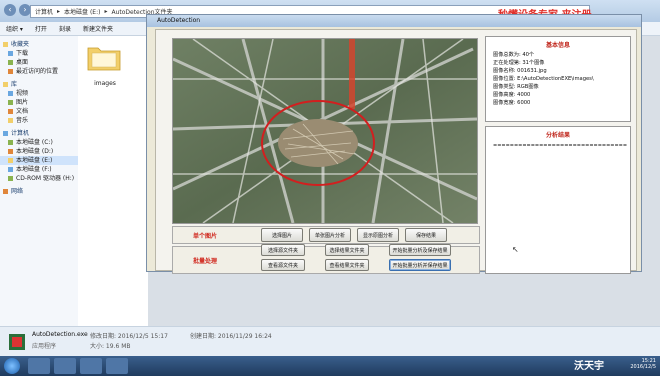 The image size is (660, 376). What do you see at coordinates (283, 250) in the screenshot?
I see `select-source-folder-button: 选择源文件夹` at bounding box center [283, 250].